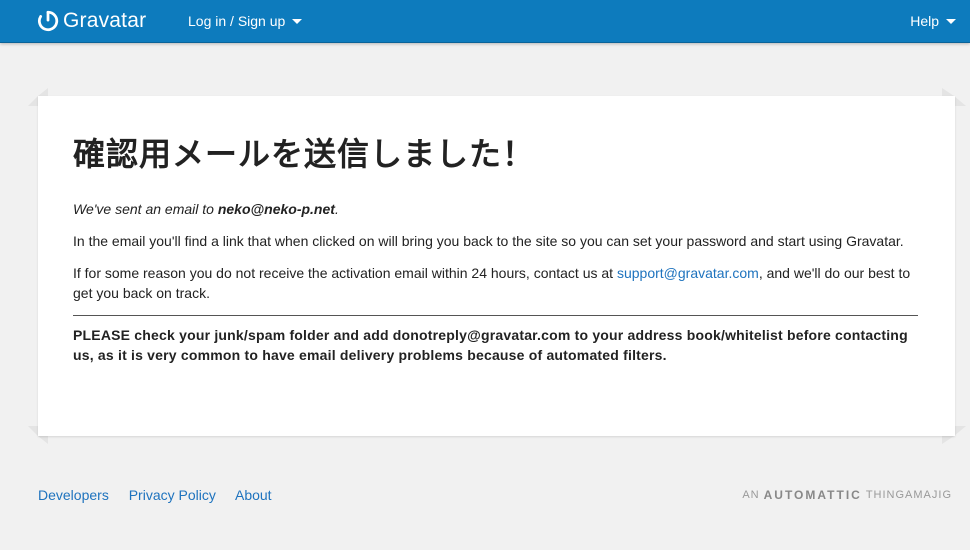 The height and width of the screenshot is (550, 970). Describe the element at coordinates (336, 209) in the screenshot. I see `email-sent-suffix: .` at that location.